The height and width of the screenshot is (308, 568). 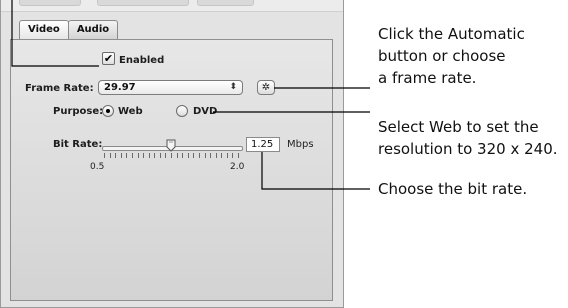 What do you see at coordinates (97, 167) in the screenshot?
I see `bit-rate-min-label: 0.5` at bounding box center [97, 167].